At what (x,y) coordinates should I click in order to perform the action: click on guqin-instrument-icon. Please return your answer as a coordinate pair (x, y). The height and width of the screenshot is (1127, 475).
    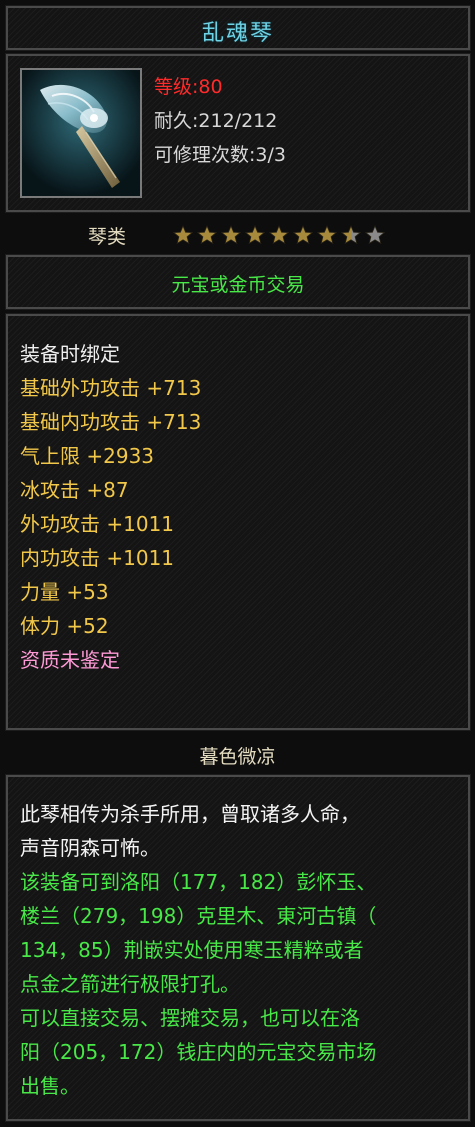
    Looking at the image, I should click on (81, 133).